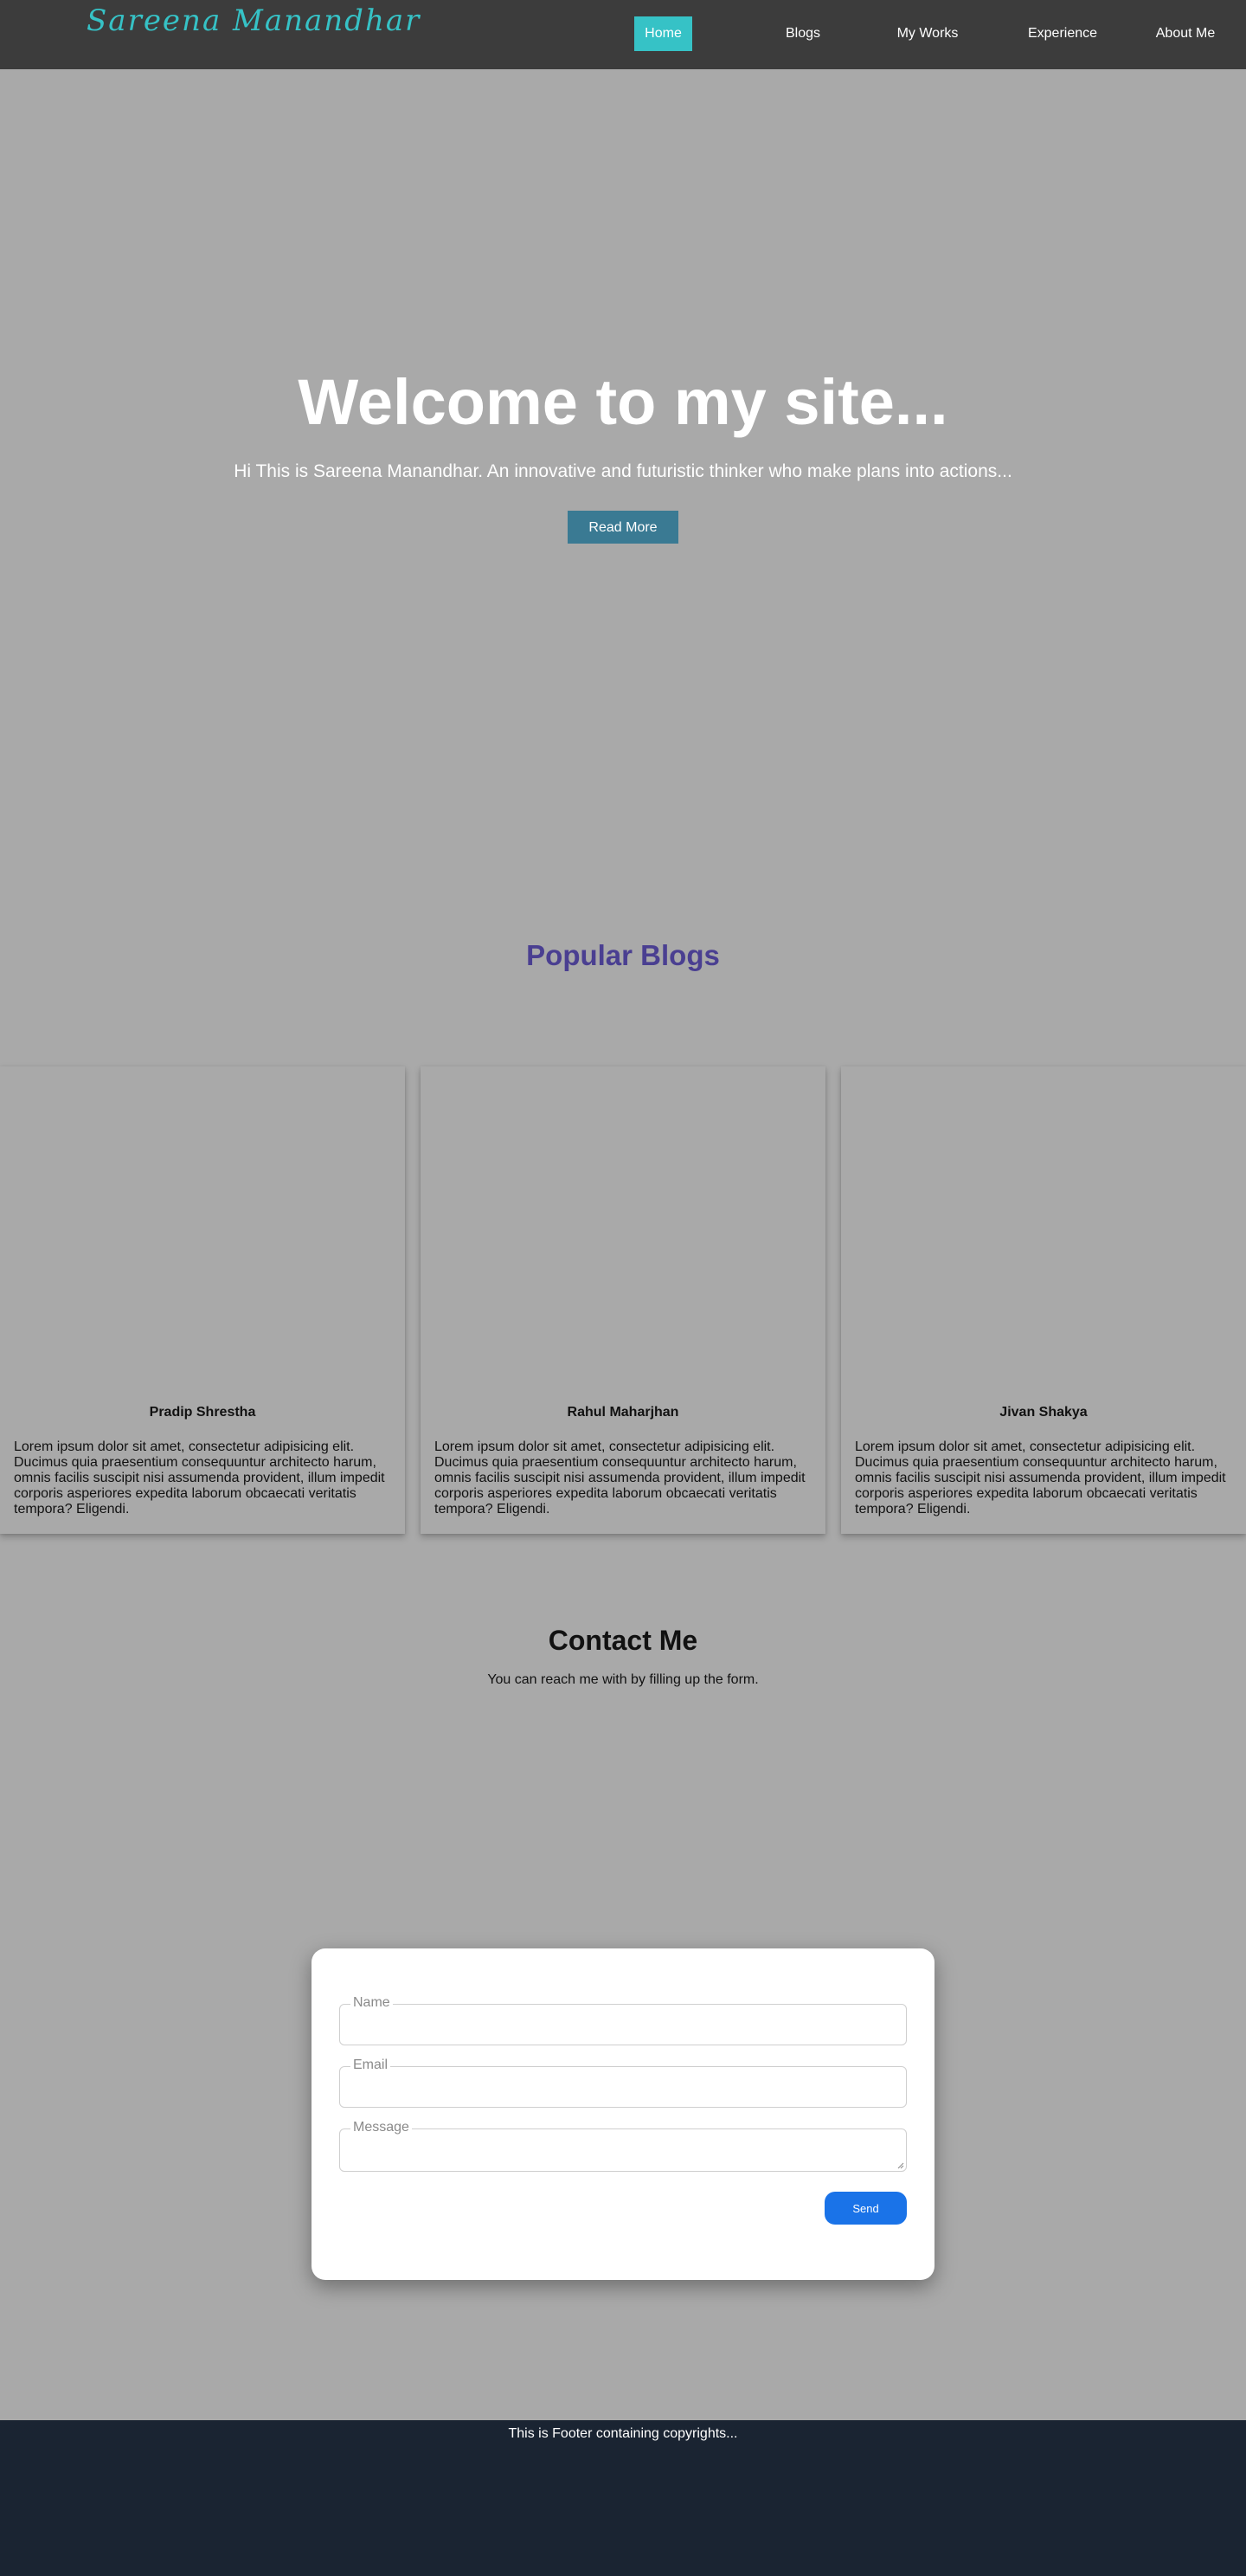  I want to click on message-field-label: Message, so click(381, 2127).